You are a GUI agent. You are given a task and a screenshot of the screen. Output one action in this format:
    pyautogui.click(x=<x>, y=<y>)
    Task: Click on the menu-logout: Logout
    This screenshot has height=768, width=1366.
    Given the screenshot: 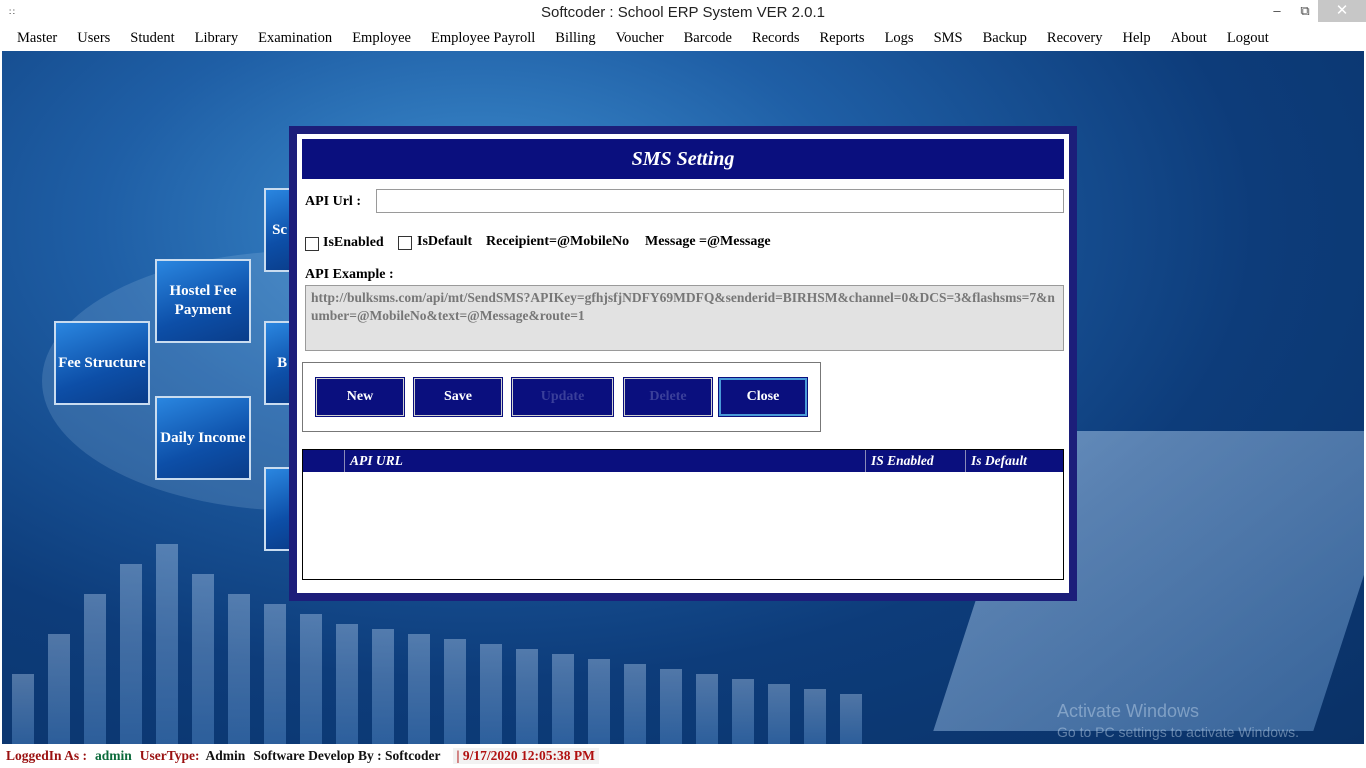 What is the action you would take?
    pyautogui.click(x=1248, y=38)
    